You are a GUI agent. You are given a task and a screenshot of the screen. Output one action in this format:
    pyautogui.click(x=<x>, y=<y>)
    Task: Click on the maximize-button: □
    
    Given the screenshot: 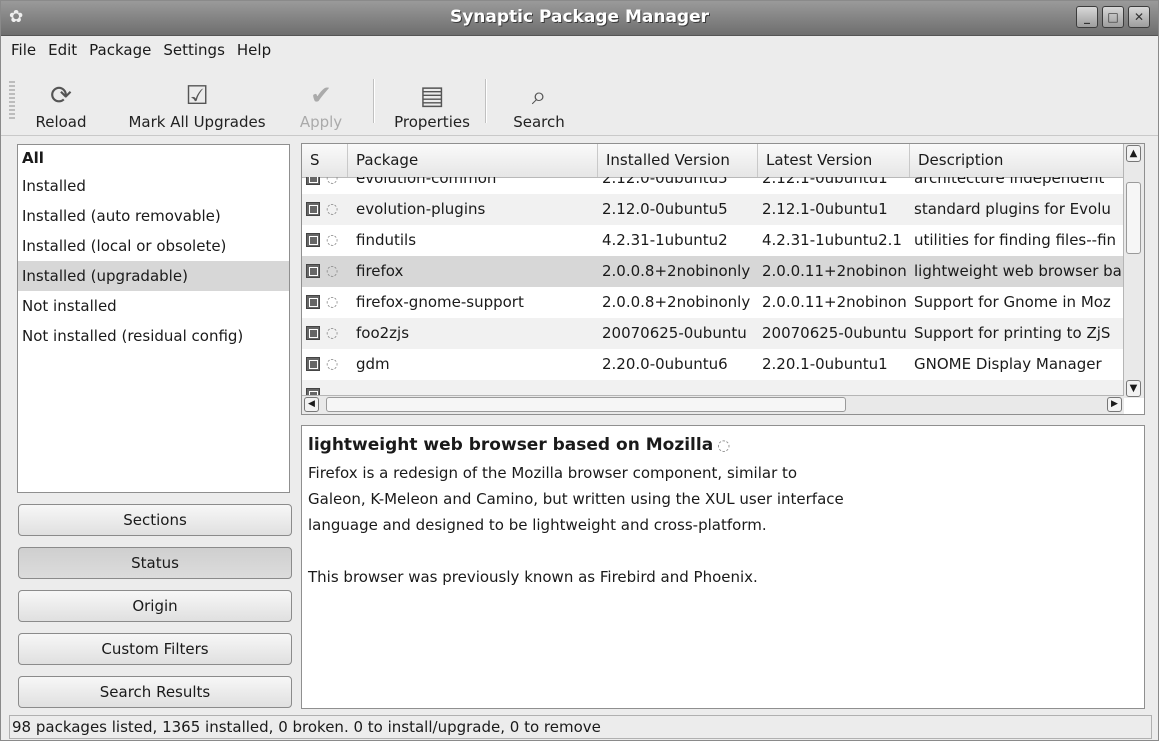 What is the action you would take?
    pyautogui.click(x=1113, y=17)
    